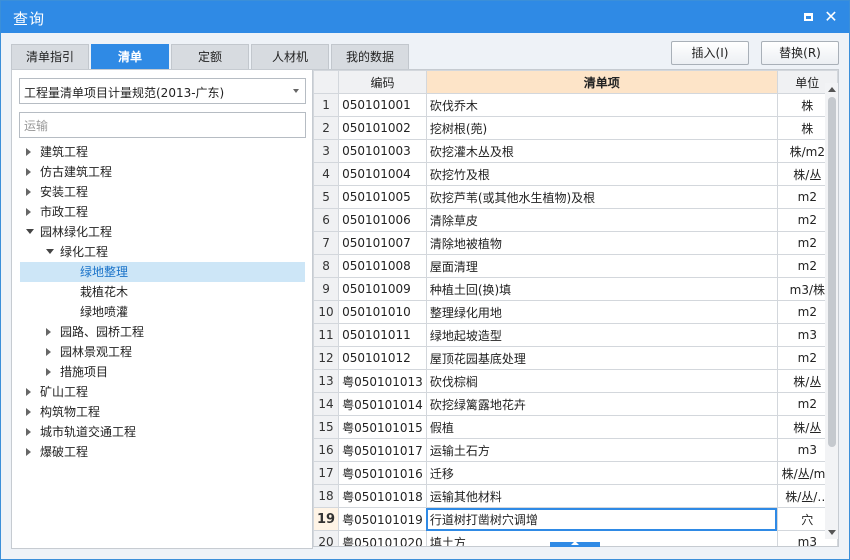 Image resolution: width=850 pixels, height=560 pixels. What do you see at coordinates (425, 17) in the screenshot?
I see `title-bar: 查询 ✕` at bounding box center [425, 17].